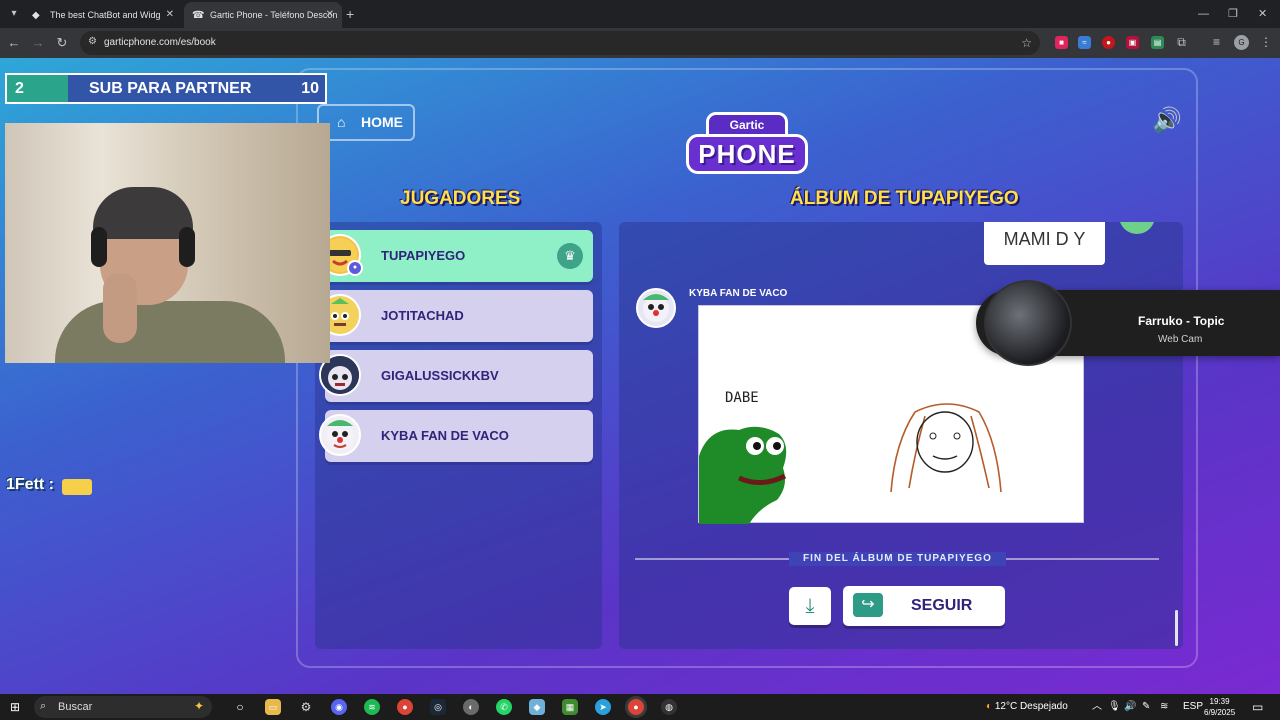 This screenshot has width=1280, height=720. What do you see at coordinates (1257, 707) in the screenshot?
I see `notifications-icon: ▭` at bounding box center [1257, 707].